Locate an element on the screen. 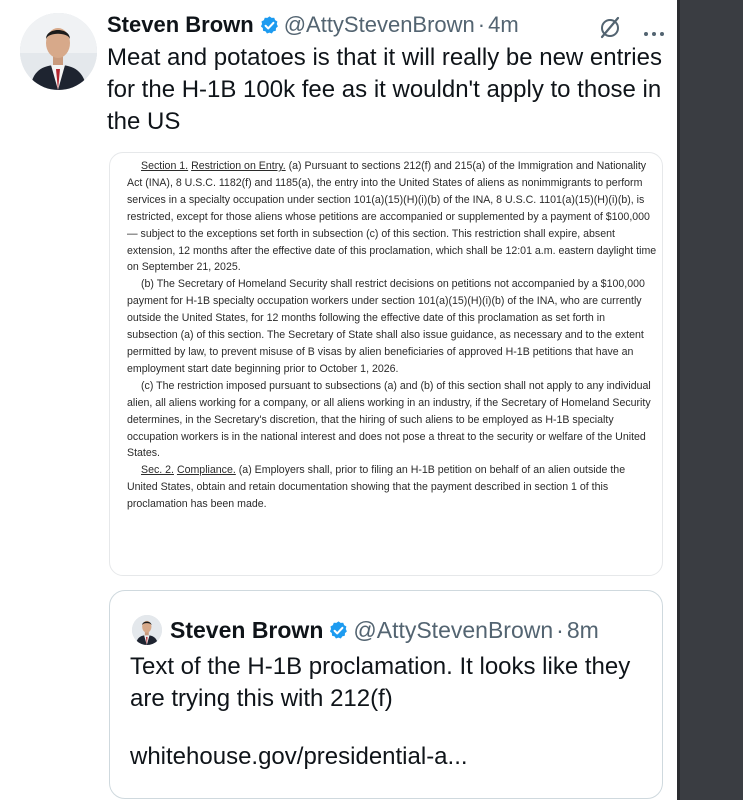 The width and height of the screenshot is (743, 800). author-handle: @AttyStevenBrown is located at coordinates (379, 25).